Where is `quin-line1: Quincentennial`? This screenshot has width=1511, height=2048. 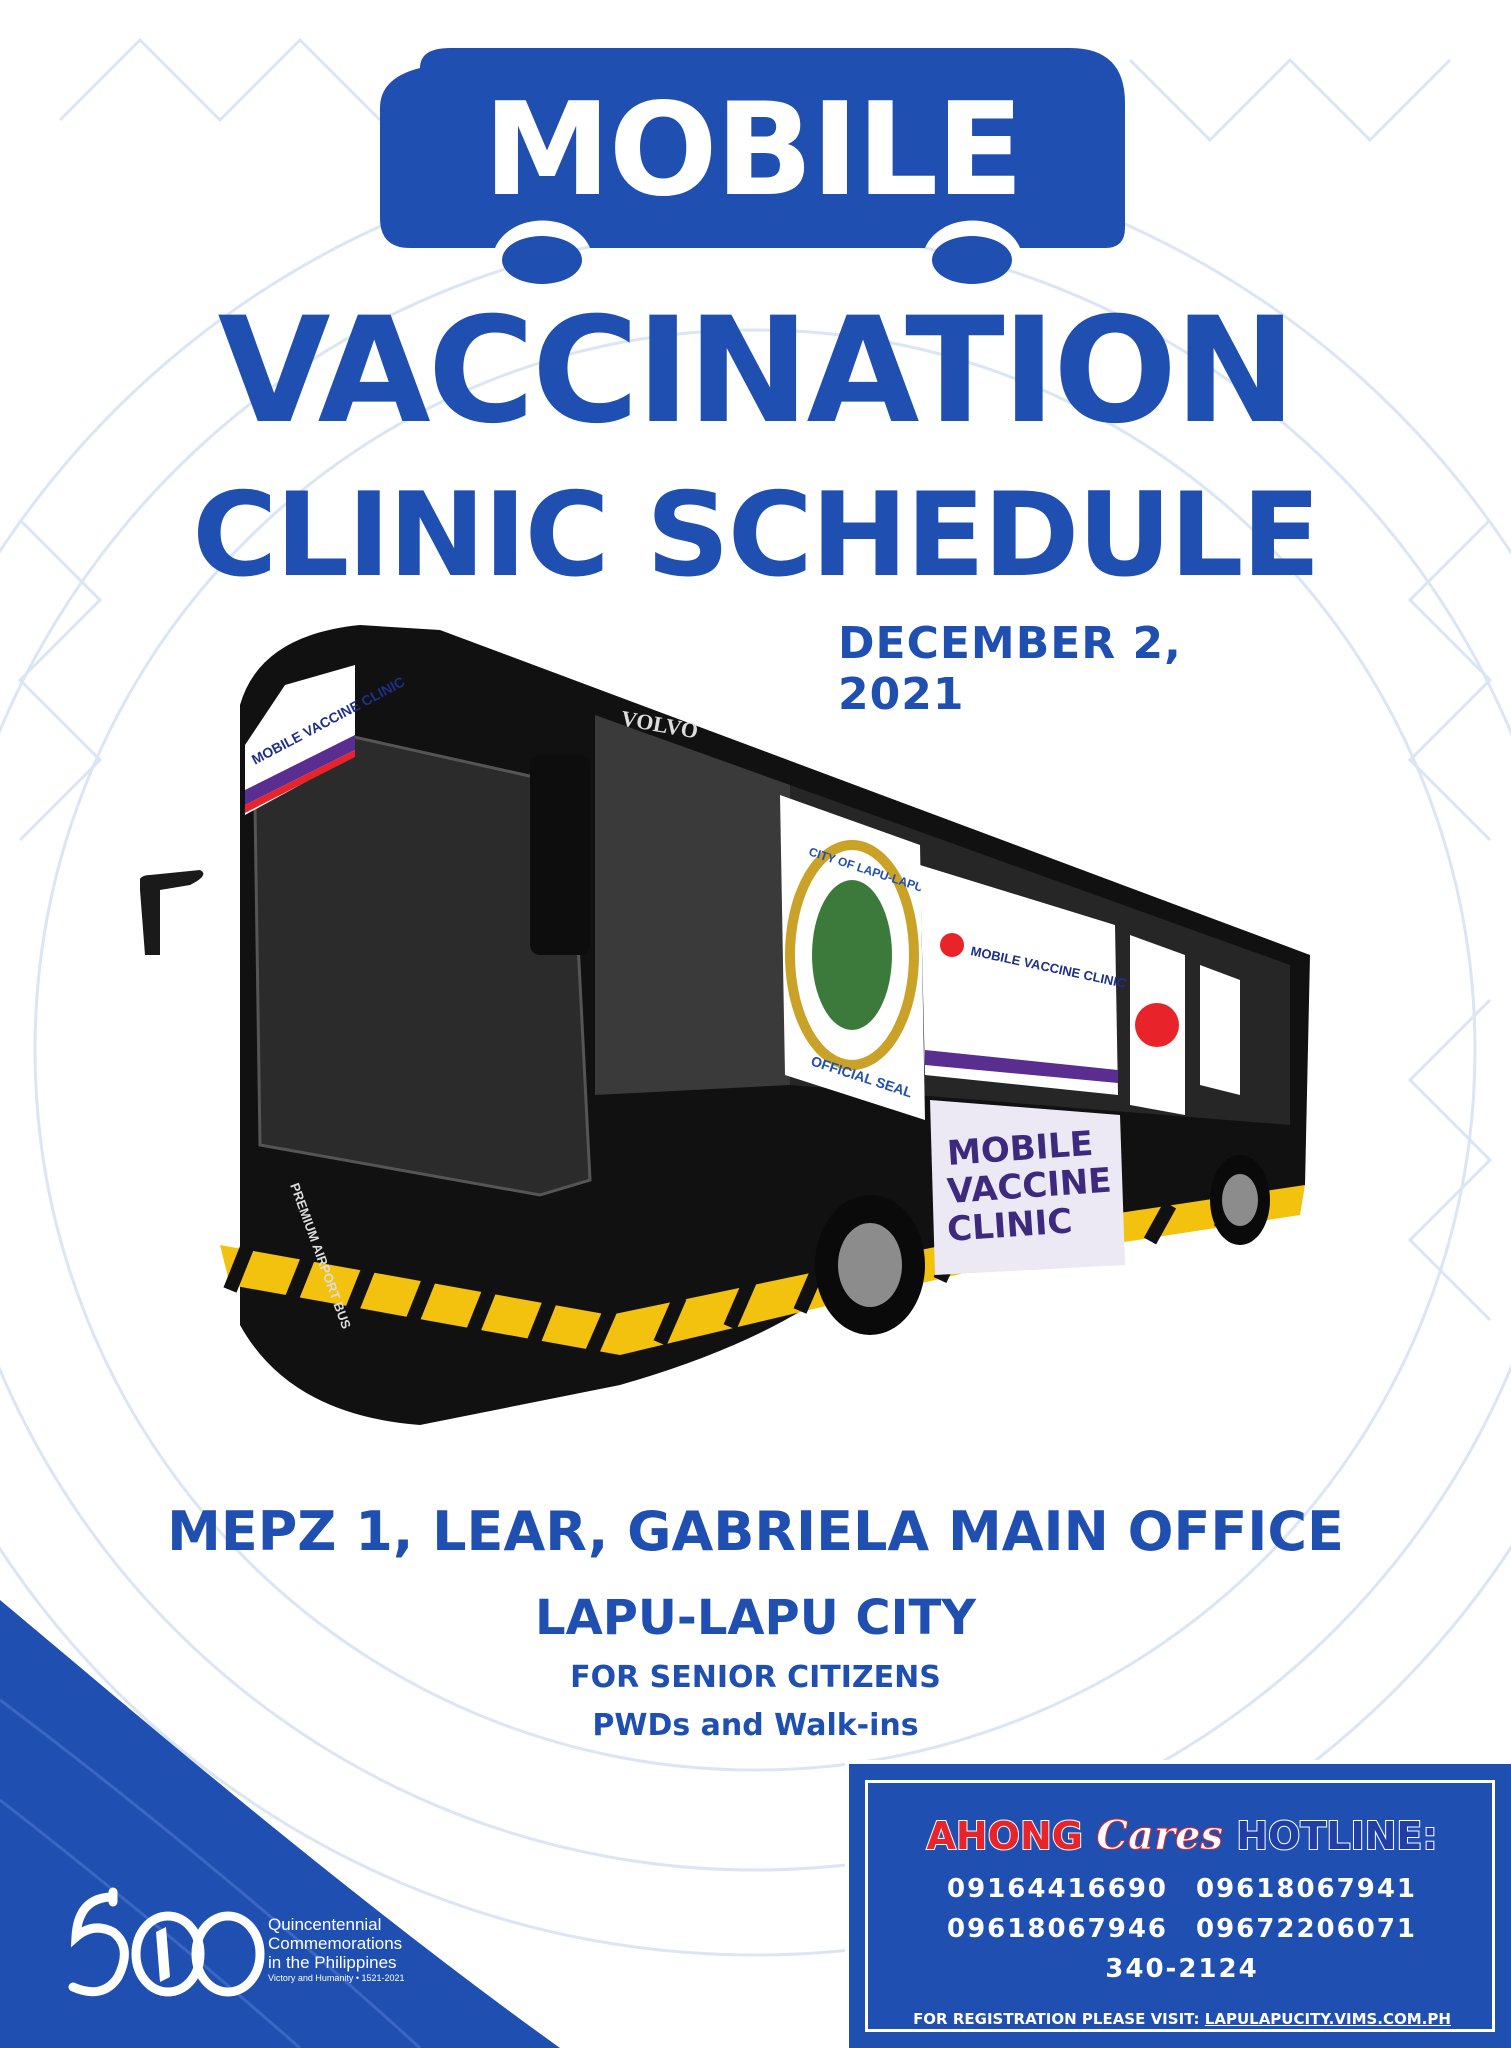 quin-line1: Quincentennial is located at coordinates (325, 1924).